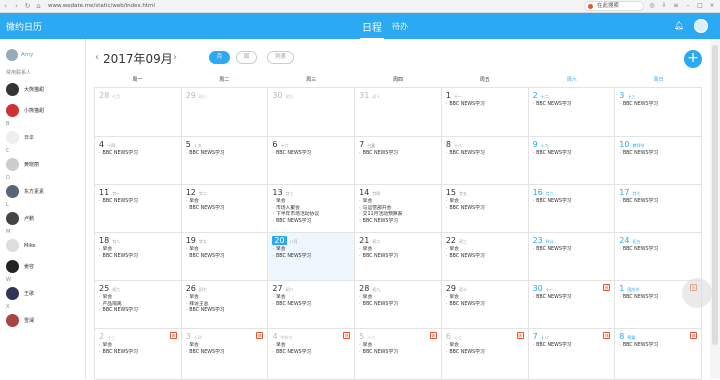 The height and width of the screenshot is (380, 720). I want to click on day-cell: 12廿二早会BBC NEWS学习, so click(225, 209).